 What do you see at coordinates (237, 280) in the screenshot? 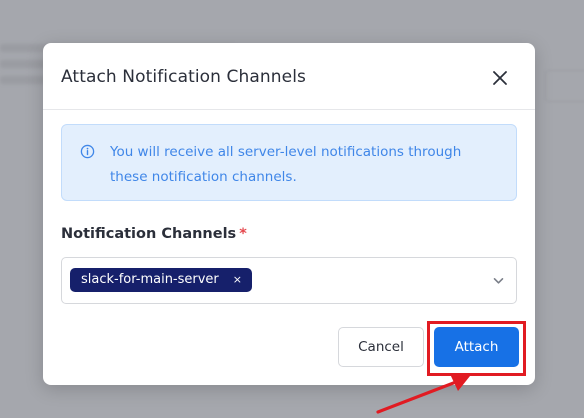
I see `tag-remove-button: ×` at bounding box center [237, 280].